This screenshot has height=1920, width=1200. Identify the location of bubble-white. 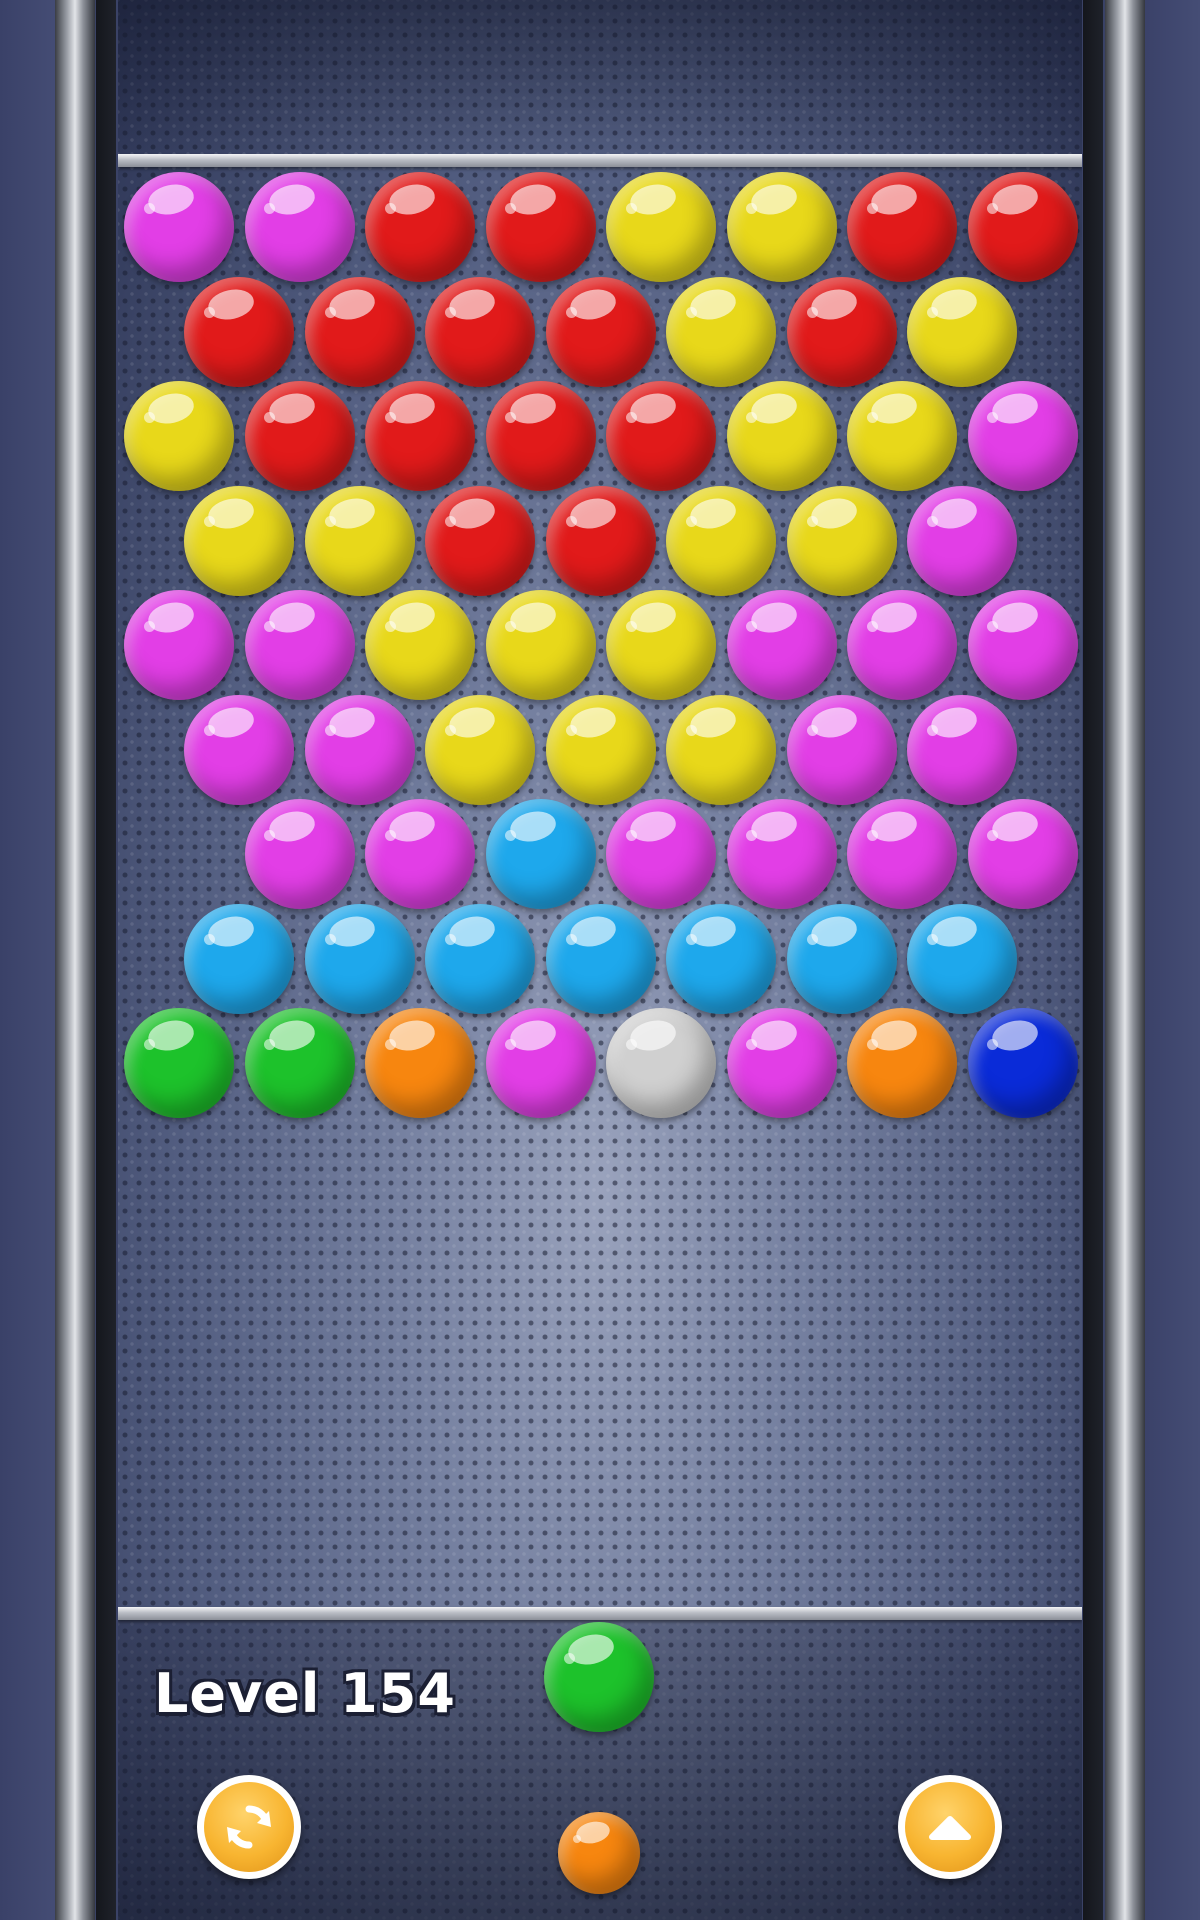
(661, 1063).